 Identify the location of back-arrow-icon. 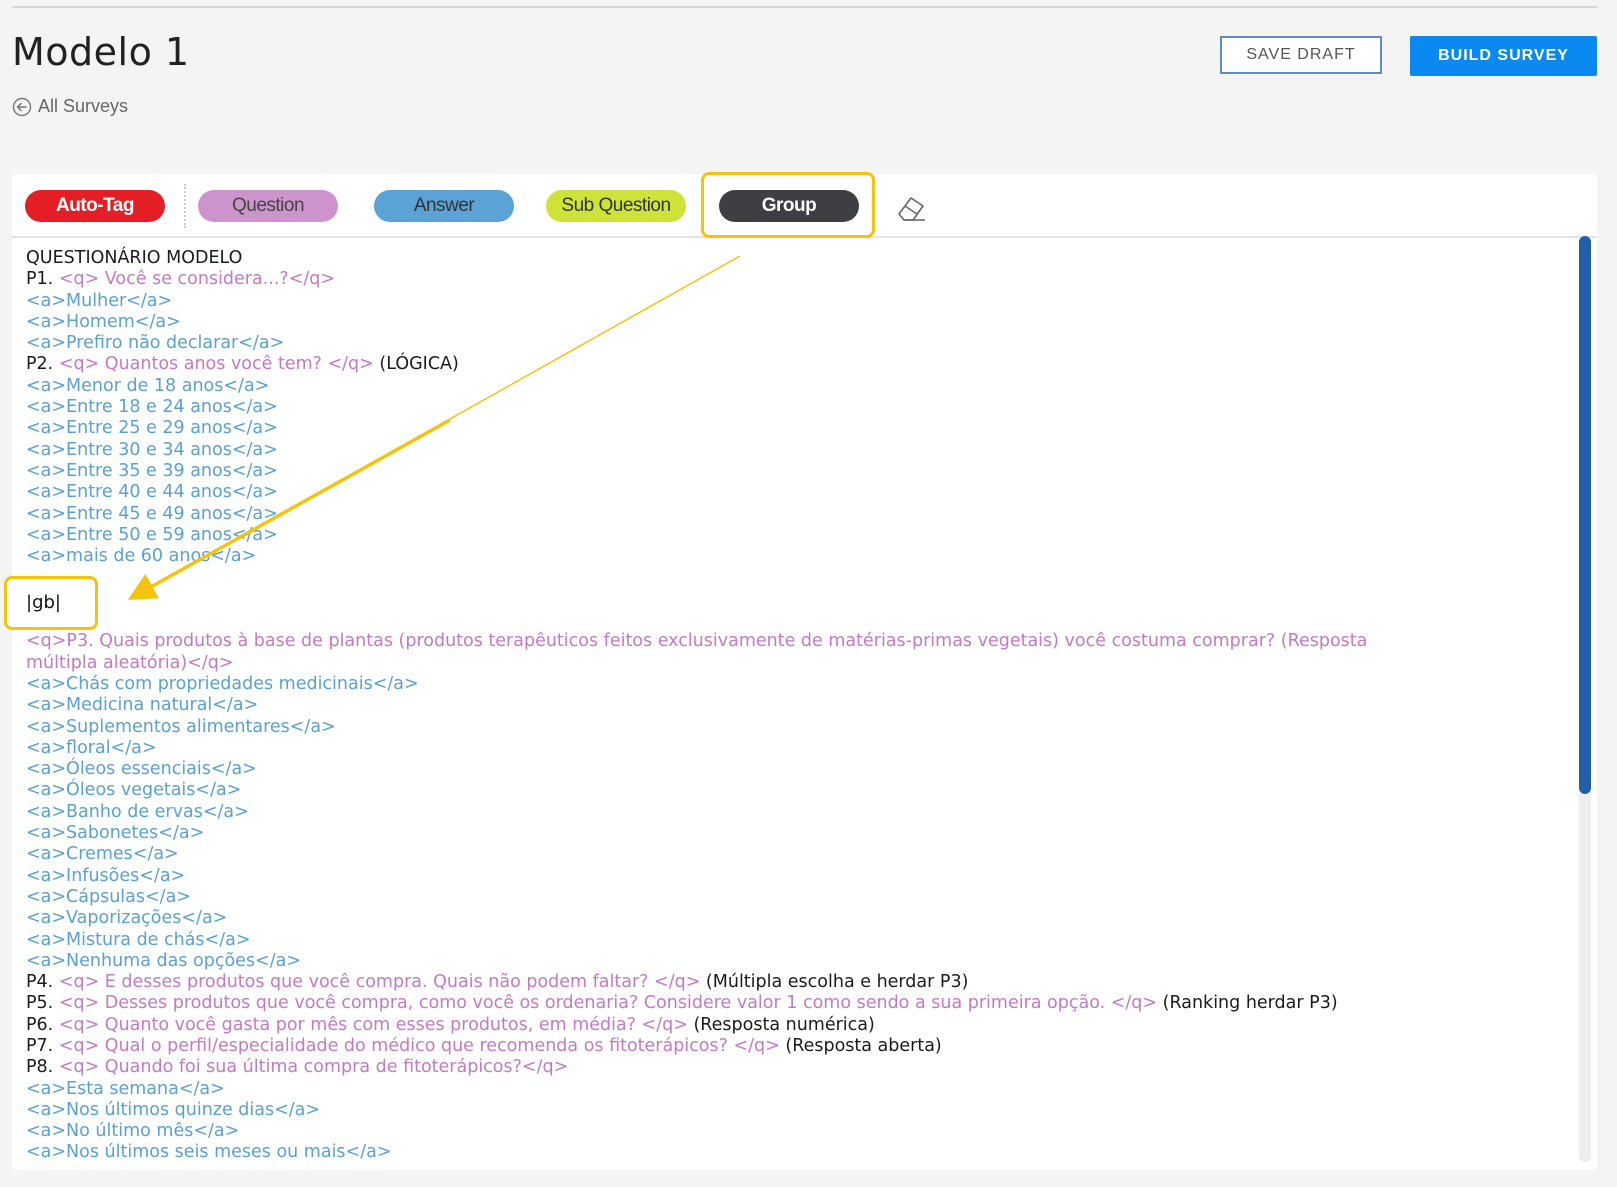
(22, 106).